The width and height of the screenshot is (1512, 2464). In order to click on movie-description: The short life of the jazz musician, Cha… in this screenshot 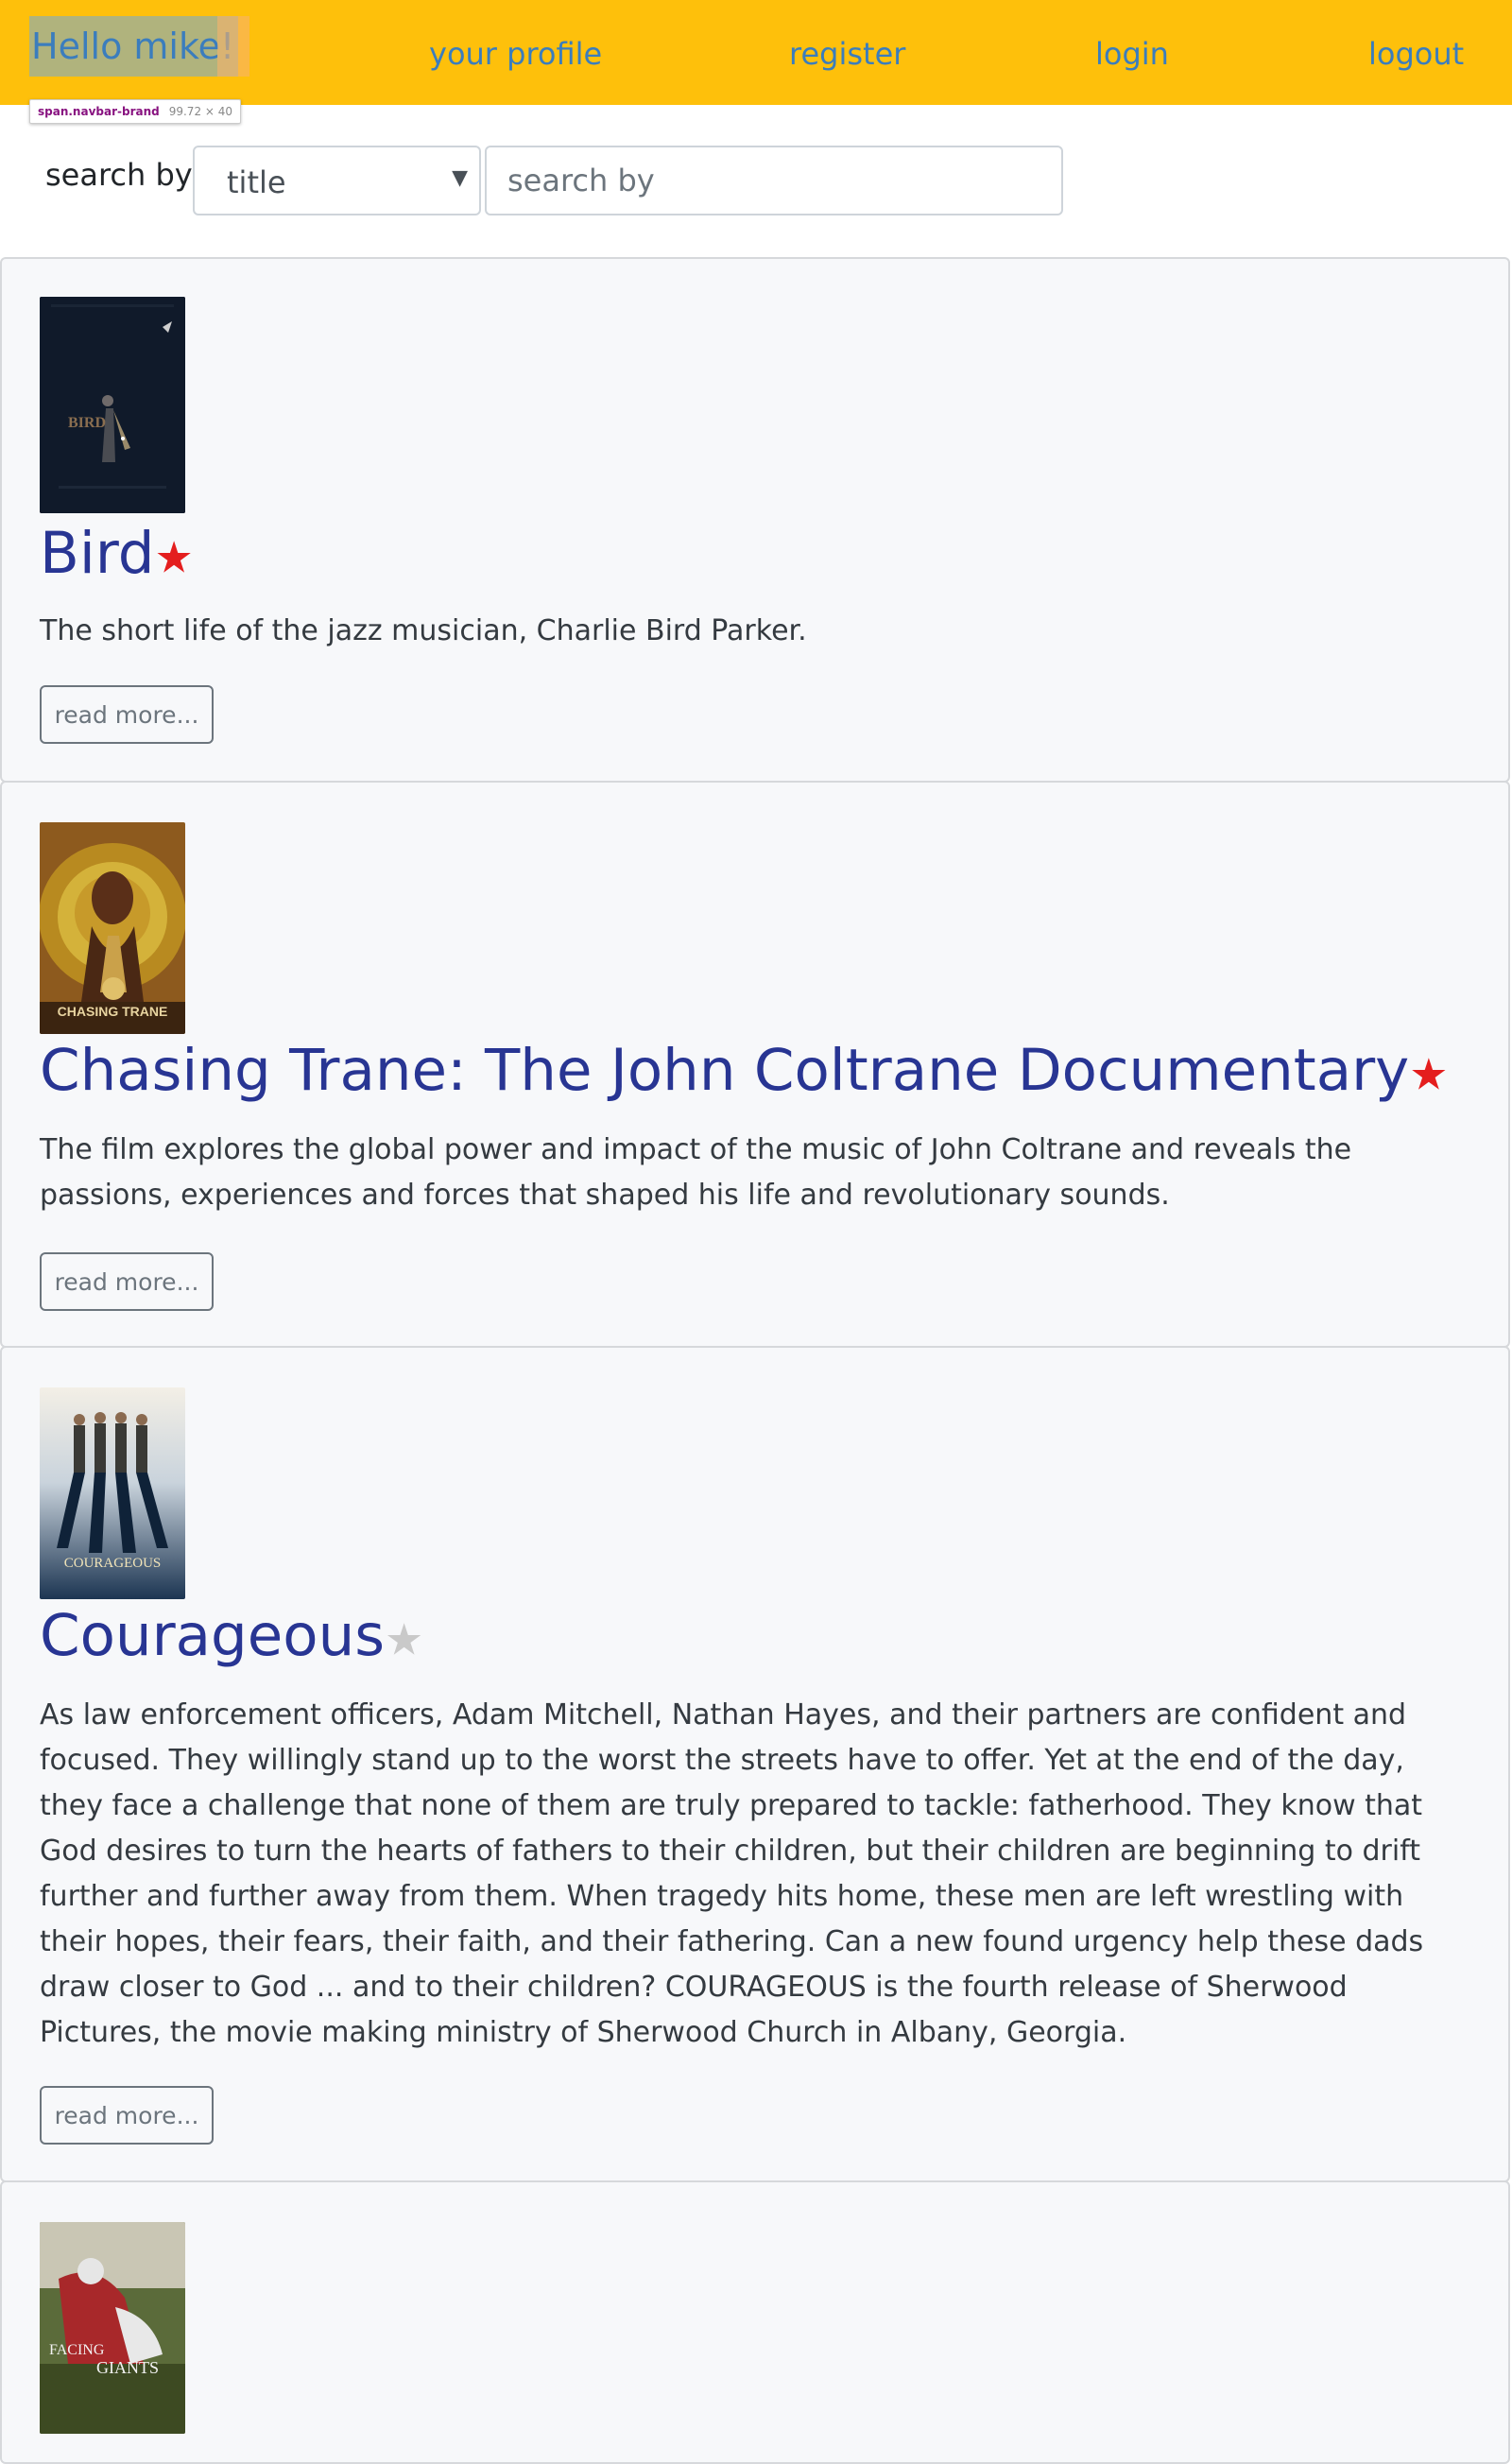, I will do `click(423, 630)`.